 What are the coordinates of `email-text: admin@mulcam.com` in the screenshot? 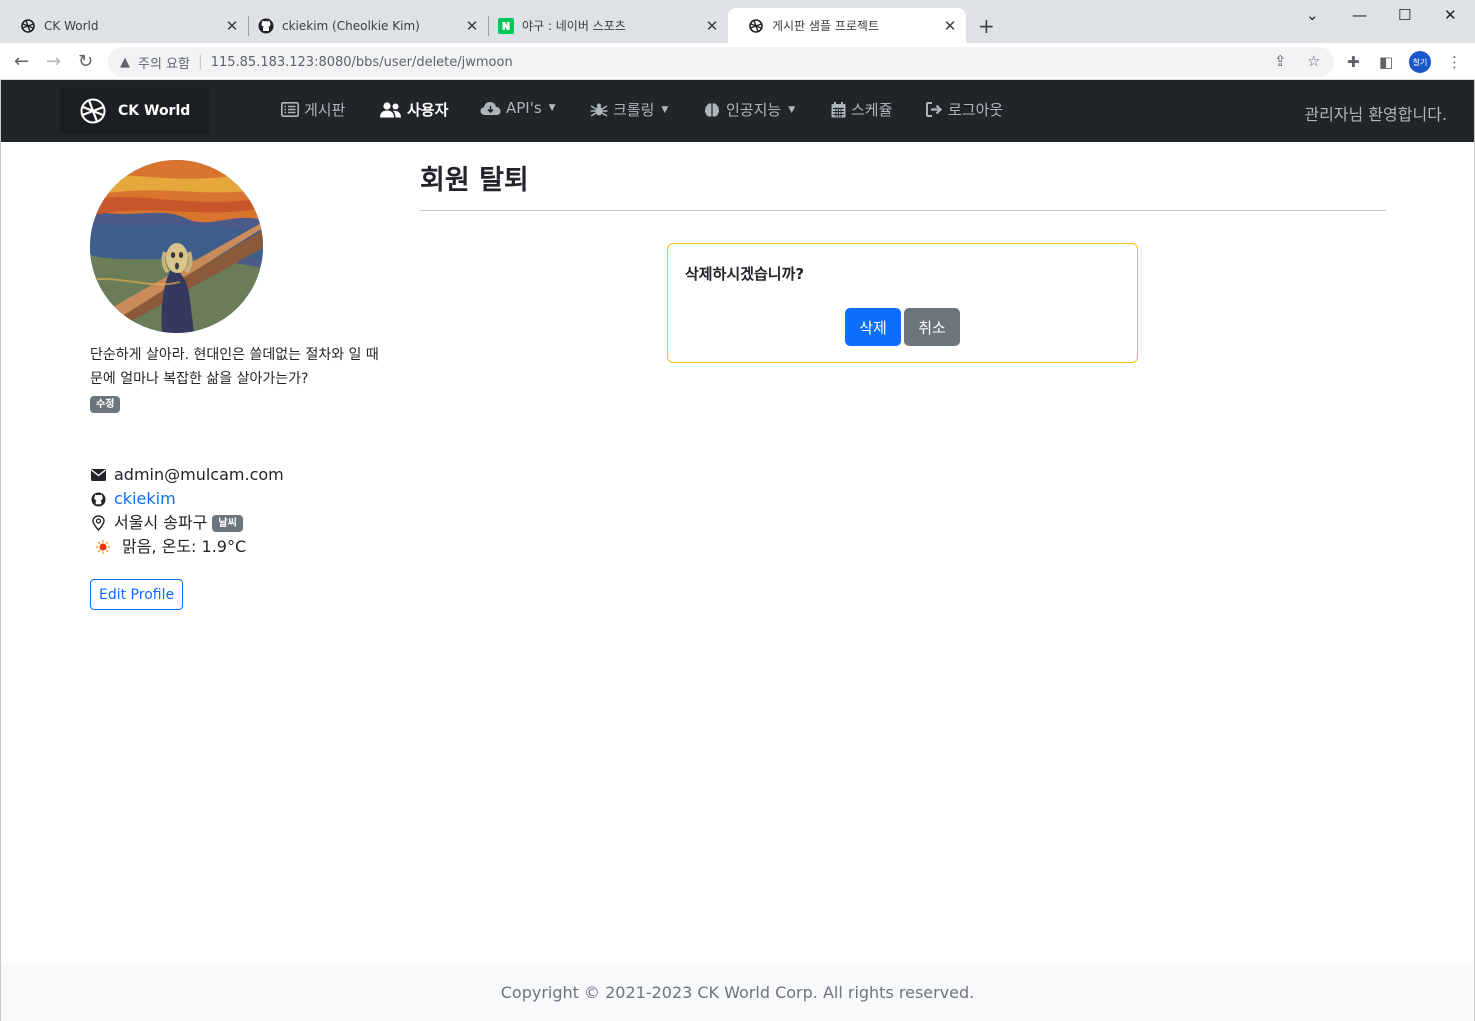 It's located at (199, 474).